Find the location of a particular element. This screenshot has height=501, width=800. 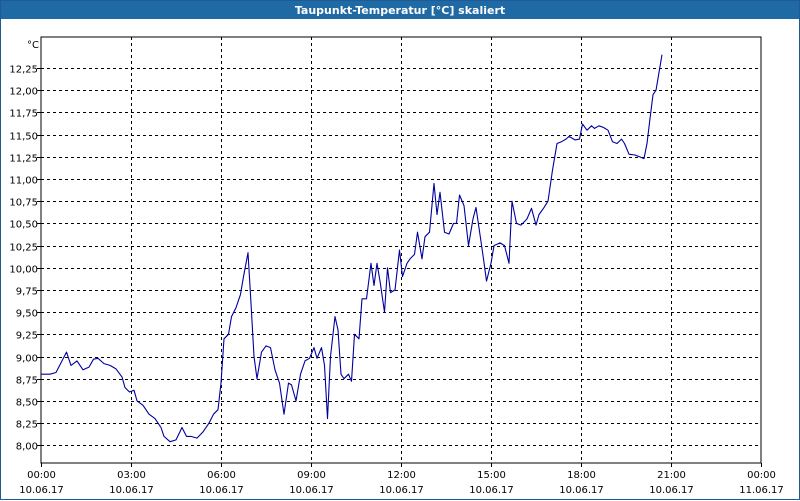

x-tick-time-label: 15:00 is located at coordinates (491, 475).